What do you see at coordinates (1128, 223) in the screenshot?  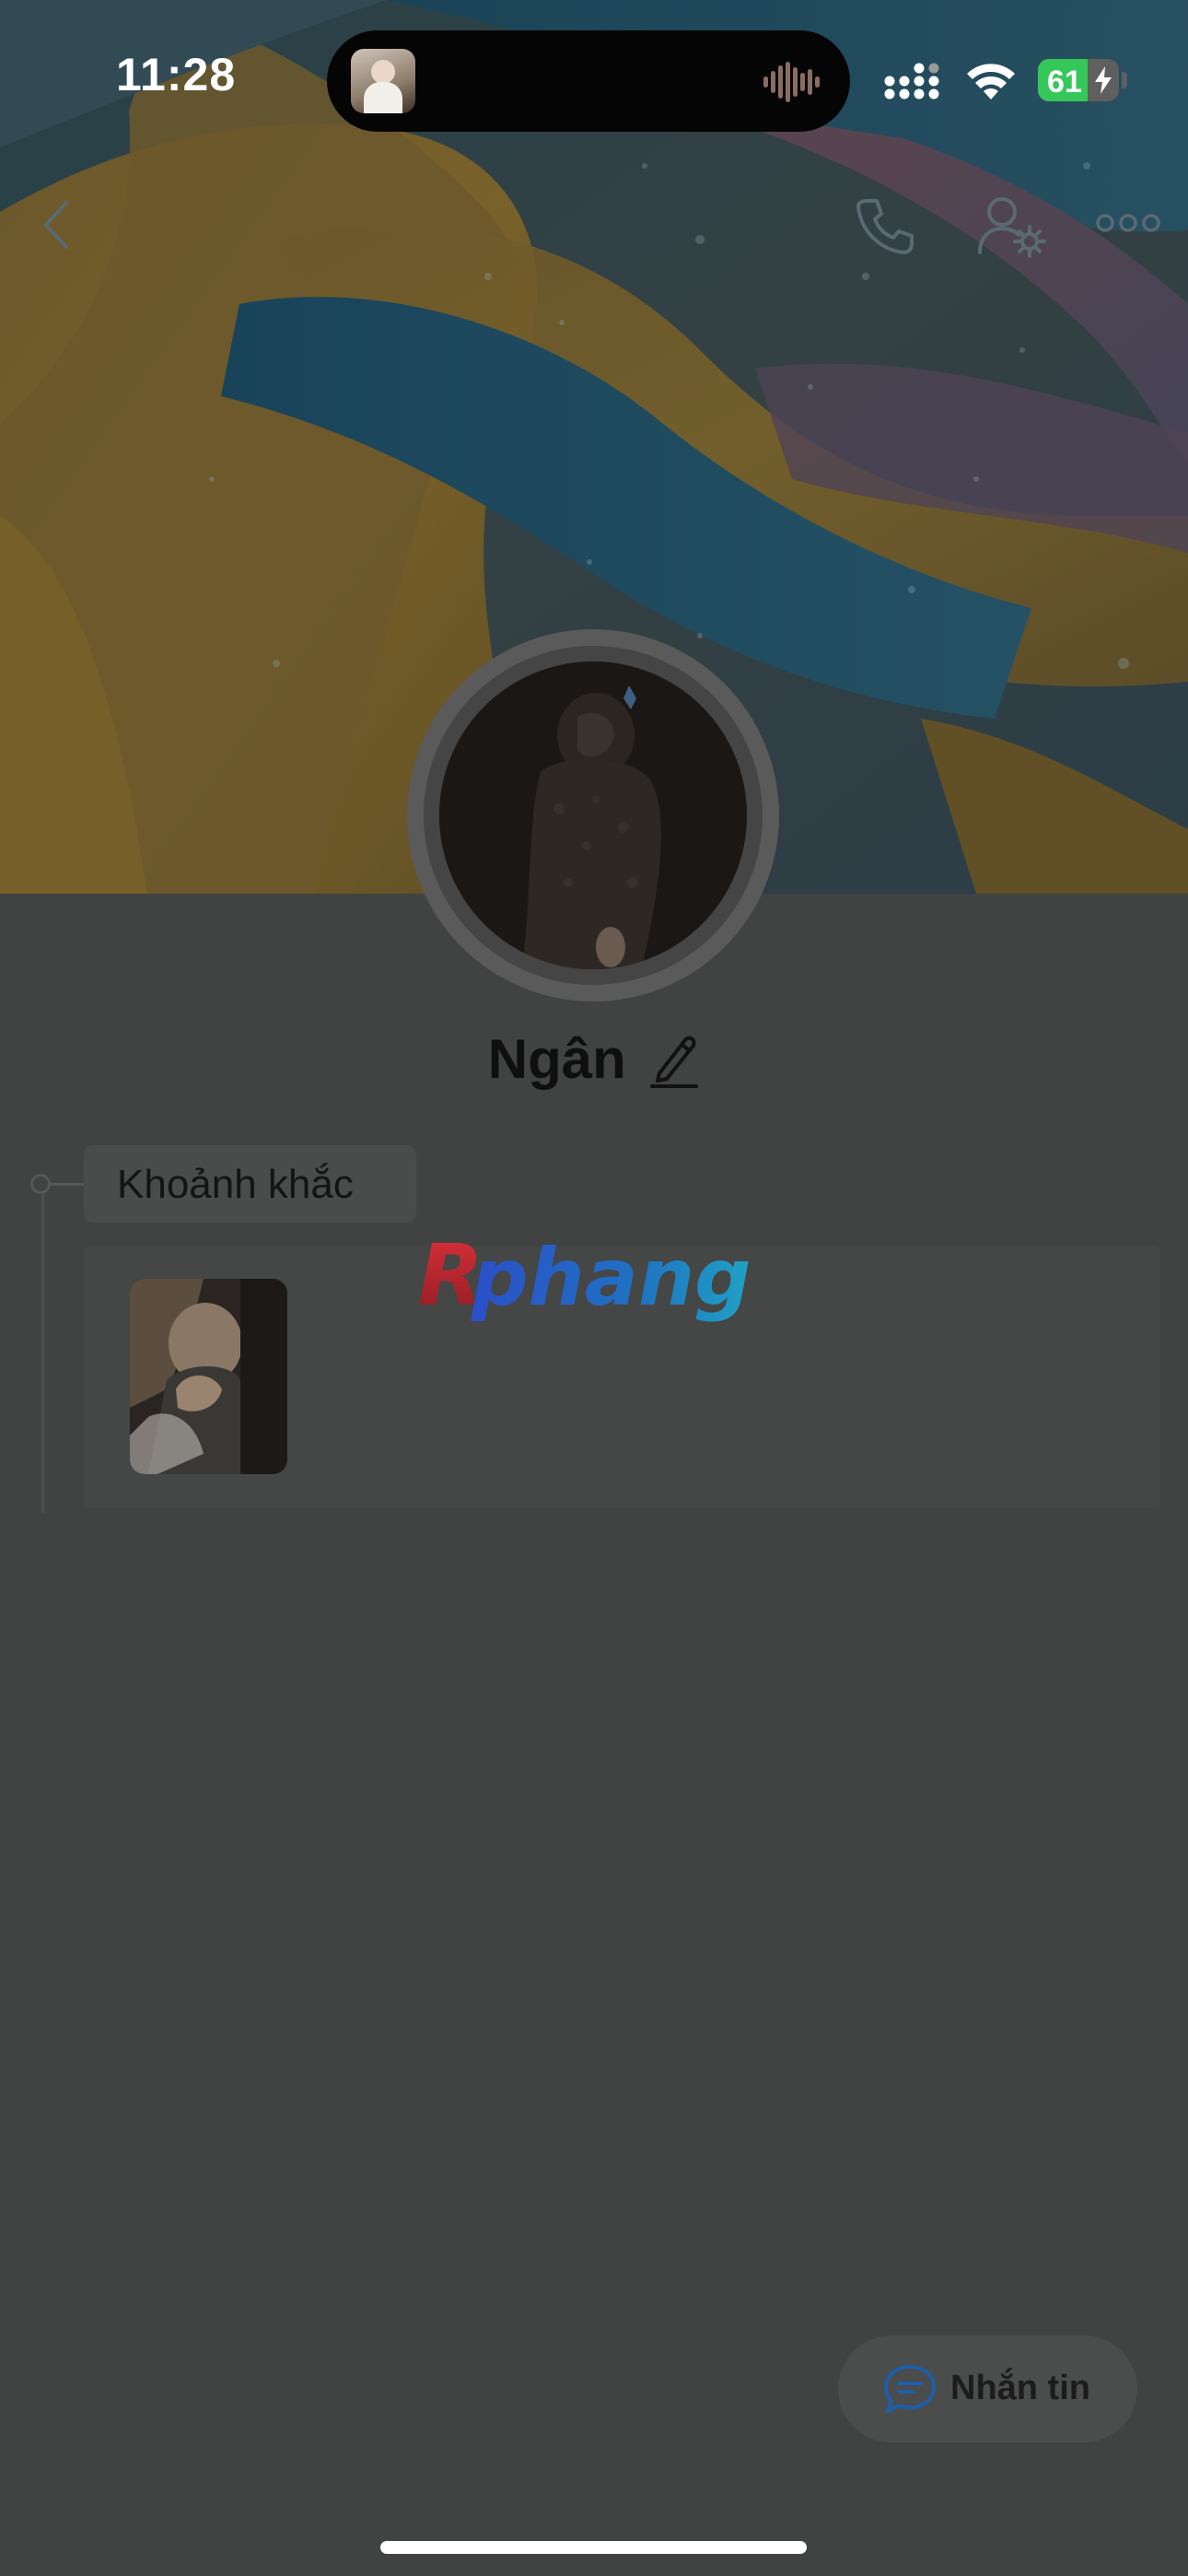 I see `more-icon` at bounding box center [1128, 223].